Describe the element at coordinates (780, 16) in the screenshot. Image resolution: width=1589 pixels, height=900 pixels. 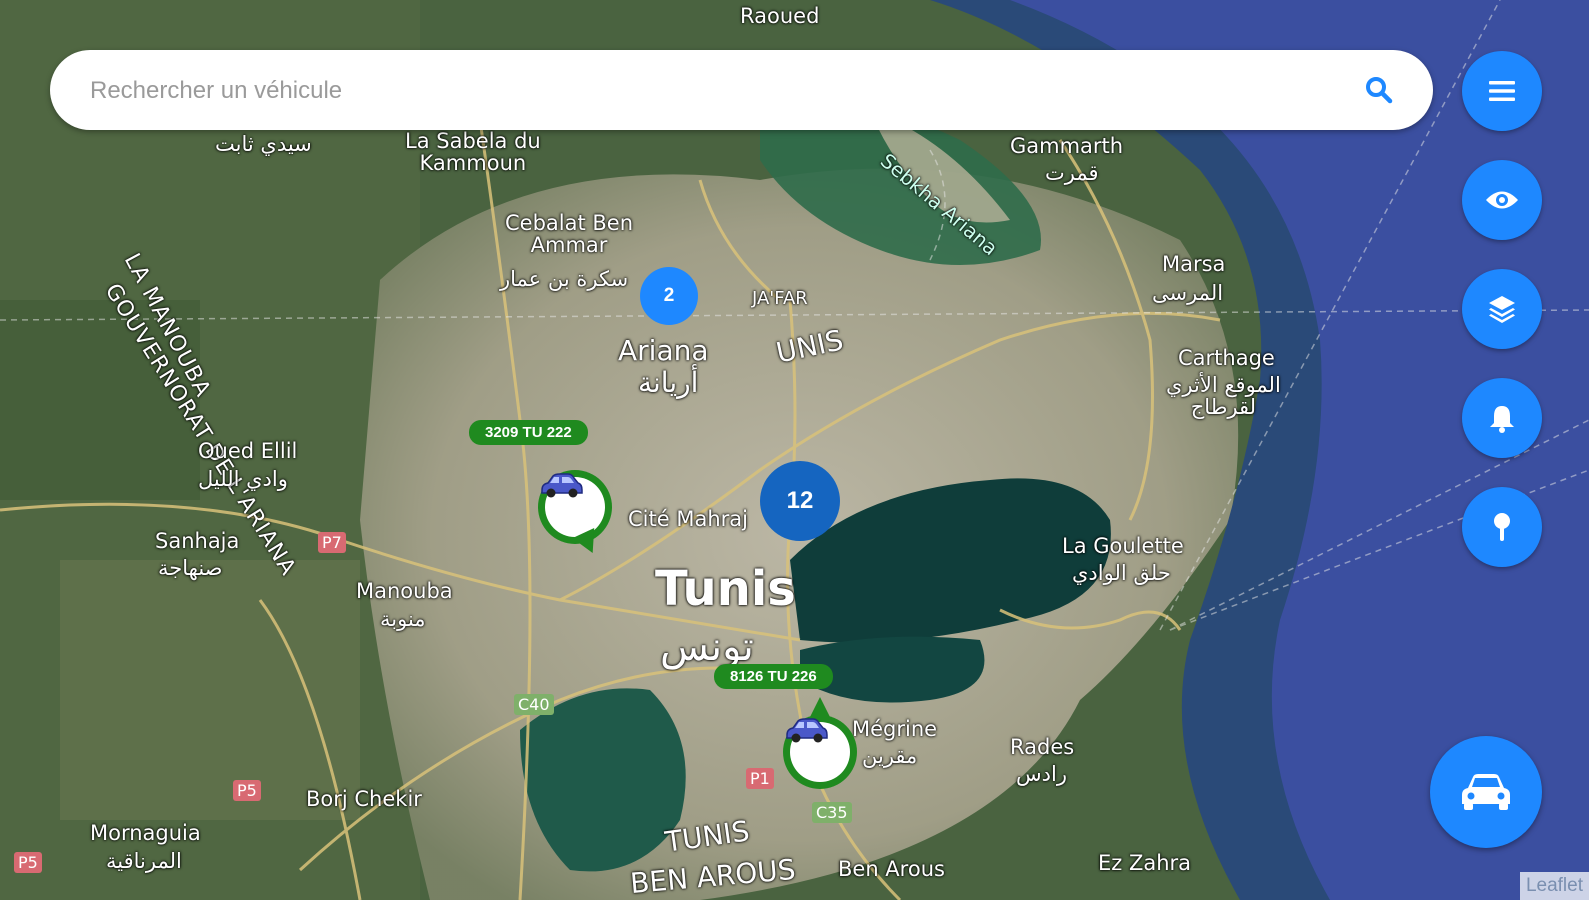
I see `map-label-raoued: Raoued` at that location.